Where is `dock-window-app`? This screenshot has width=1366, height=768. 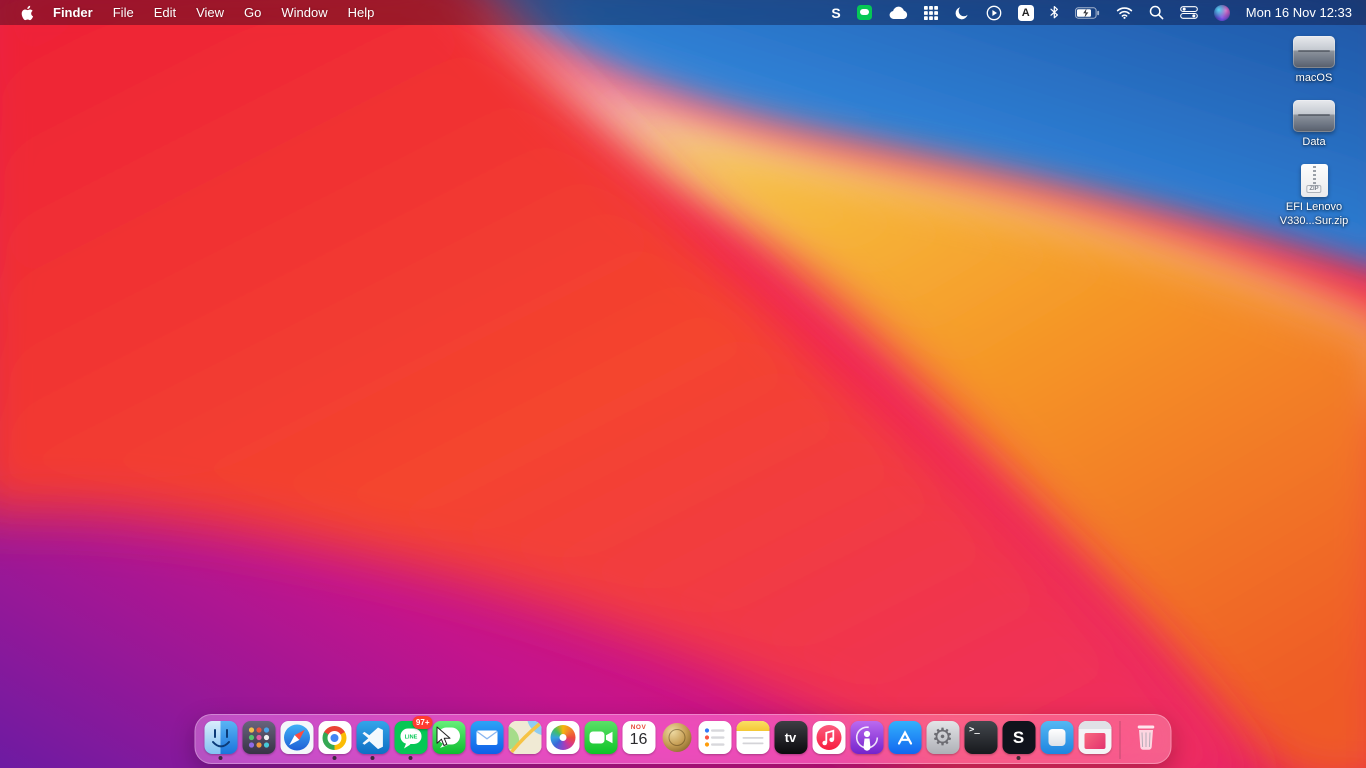 dock-window-app is located at coordinates (1095, 739).